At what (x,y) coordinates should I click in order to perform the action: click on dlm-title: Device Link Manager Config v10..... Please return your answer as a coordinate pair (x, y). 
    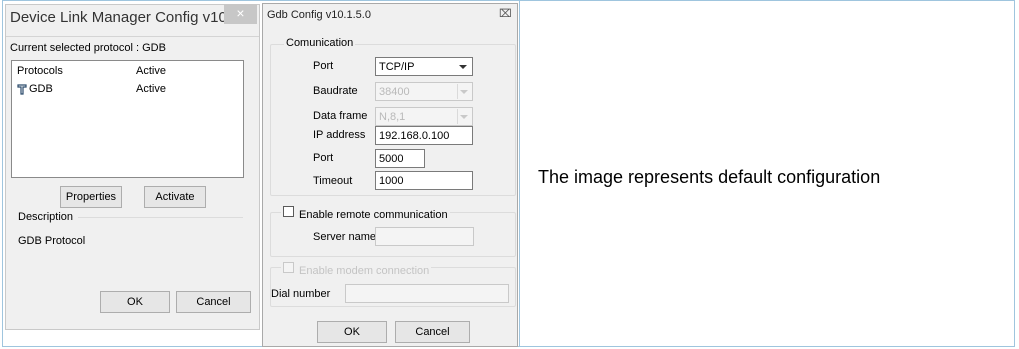
    Looking at the image, I should click on (127, 17).